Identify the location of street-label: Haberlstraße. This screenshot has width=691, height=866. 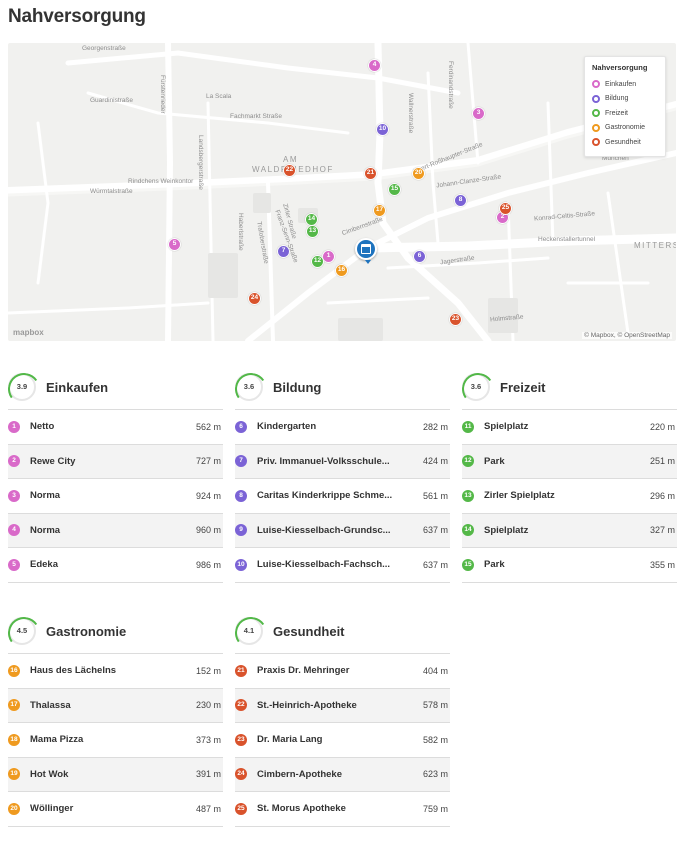
(240, 232).